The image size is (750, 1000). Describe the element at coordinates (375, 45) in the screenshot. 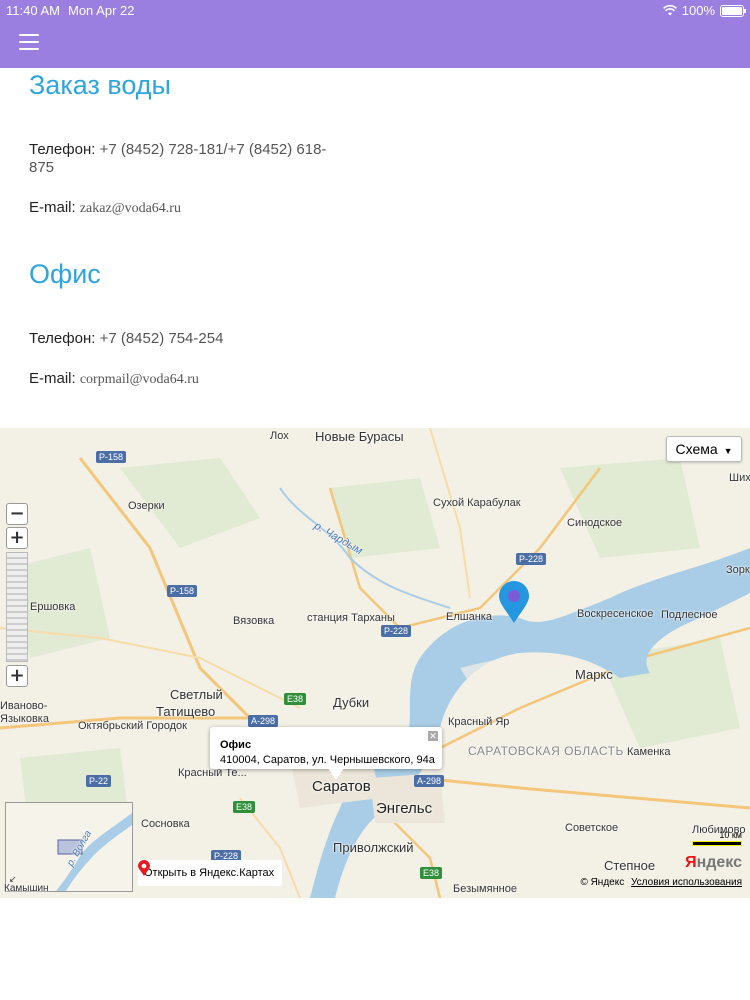

I see `app-header` at that location.